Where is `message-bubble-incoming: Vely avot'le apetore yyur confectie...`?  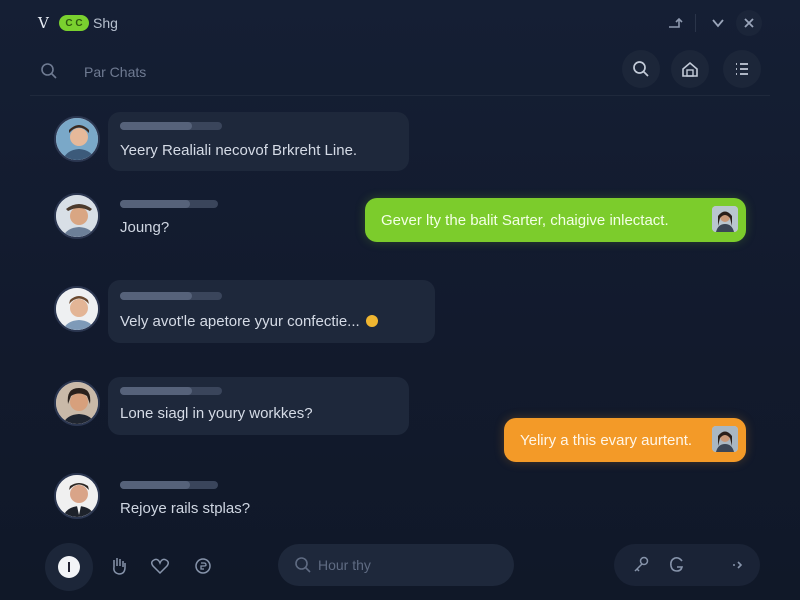
message-bubble-incoming: Vely avot'le apetore yyur confectie... is located at coordinates (271, 311).